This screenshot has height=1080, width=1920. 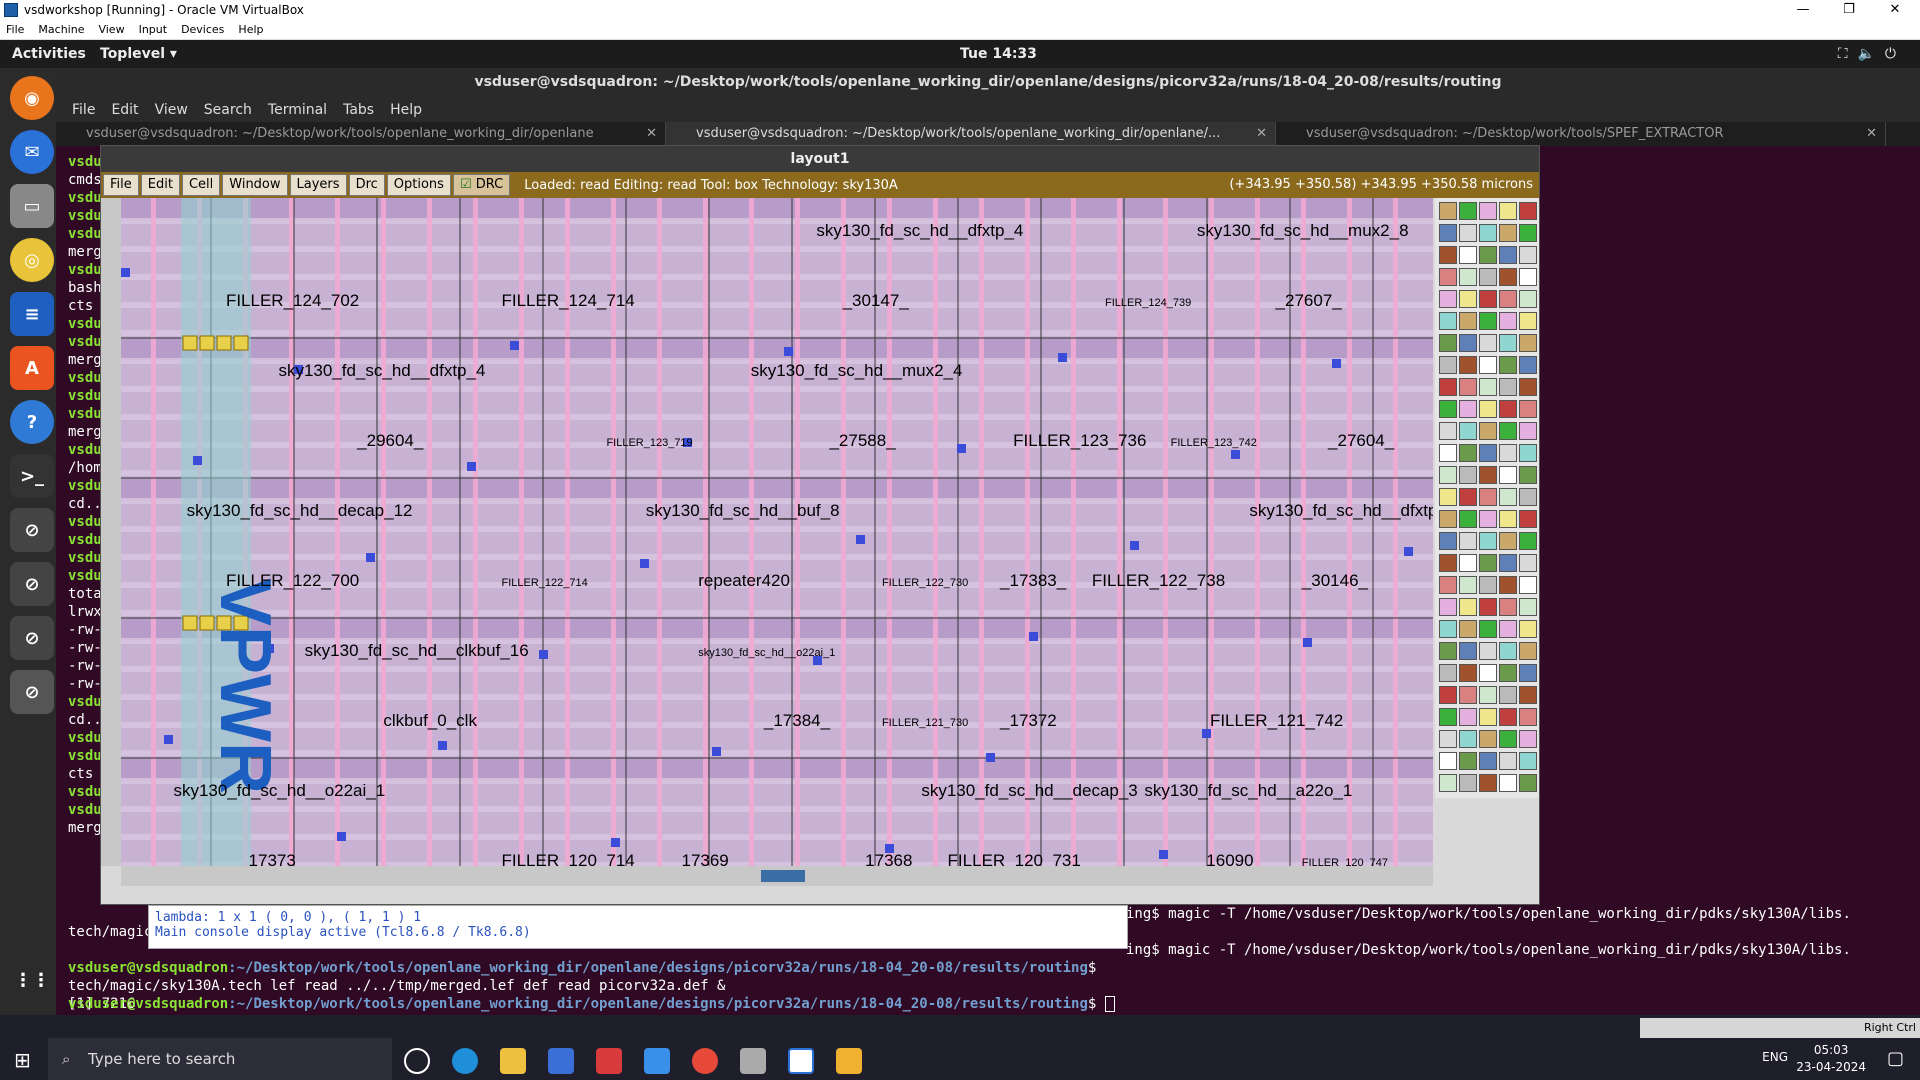 What do you see at coordinates (83, 110) in the screenshot?
I see `terminal-menu-file: File` at bounding box center [83, 110].